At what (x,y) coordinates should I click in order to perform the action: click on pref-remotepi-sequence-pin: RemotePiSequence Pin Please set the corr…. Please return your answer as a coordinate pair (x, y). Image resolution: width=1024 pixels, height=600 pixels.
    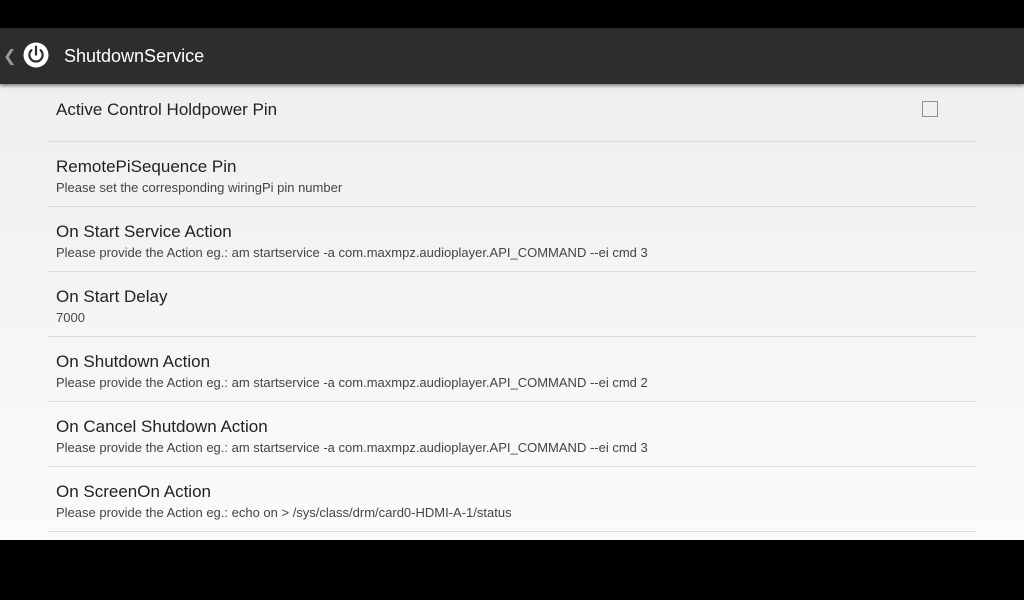
    Looking at the image, I should click on (512, 174).